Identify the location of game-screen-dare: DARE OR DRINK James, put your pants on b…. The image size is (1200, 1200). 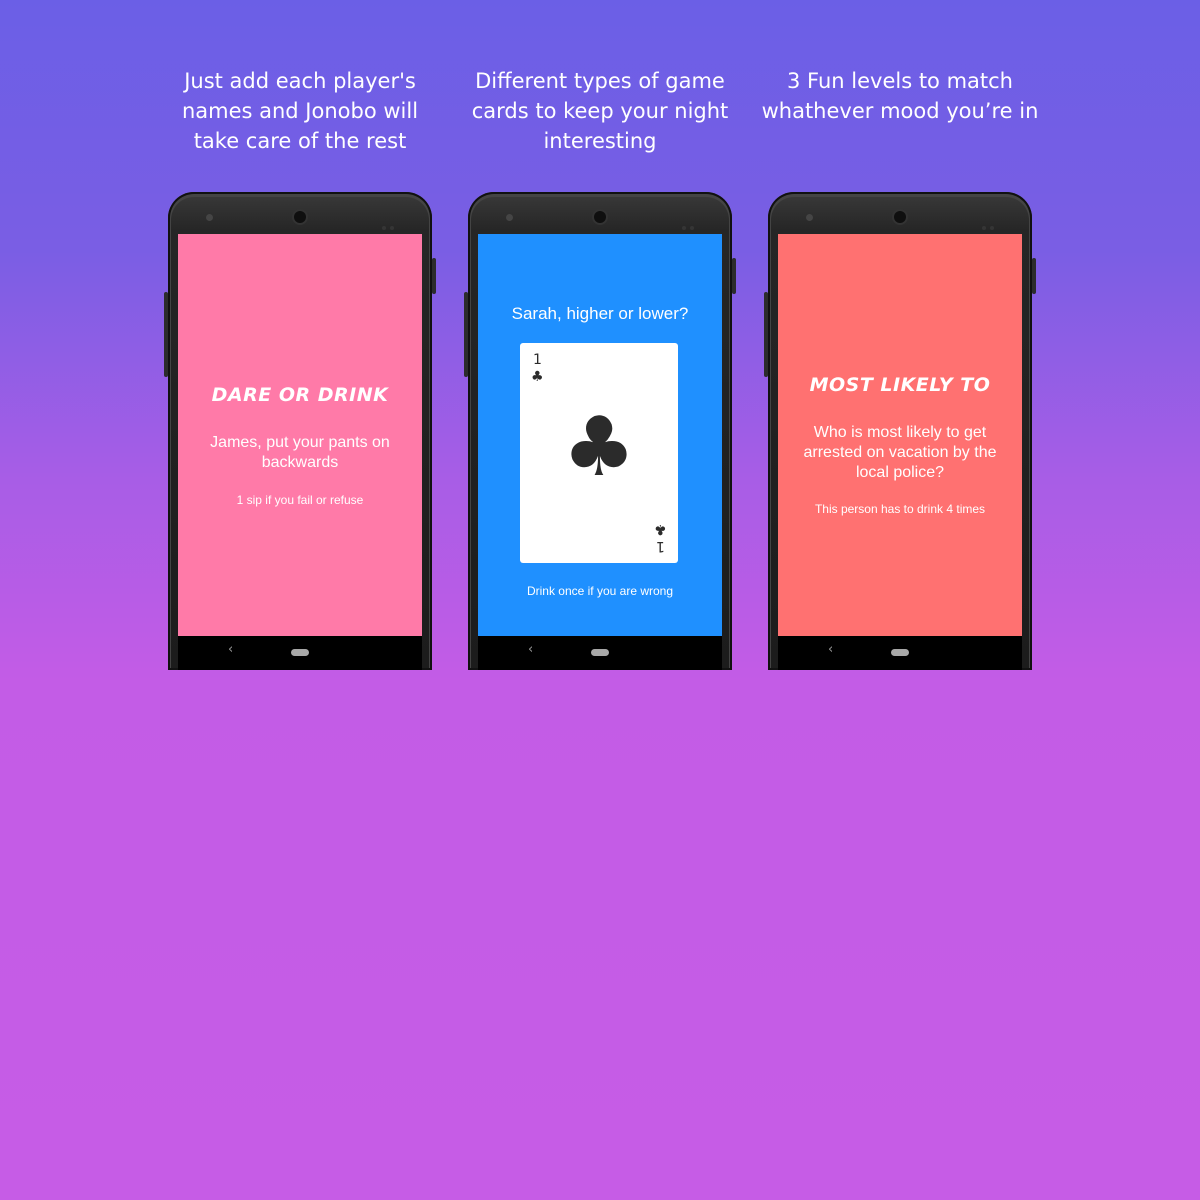
(300, 435).